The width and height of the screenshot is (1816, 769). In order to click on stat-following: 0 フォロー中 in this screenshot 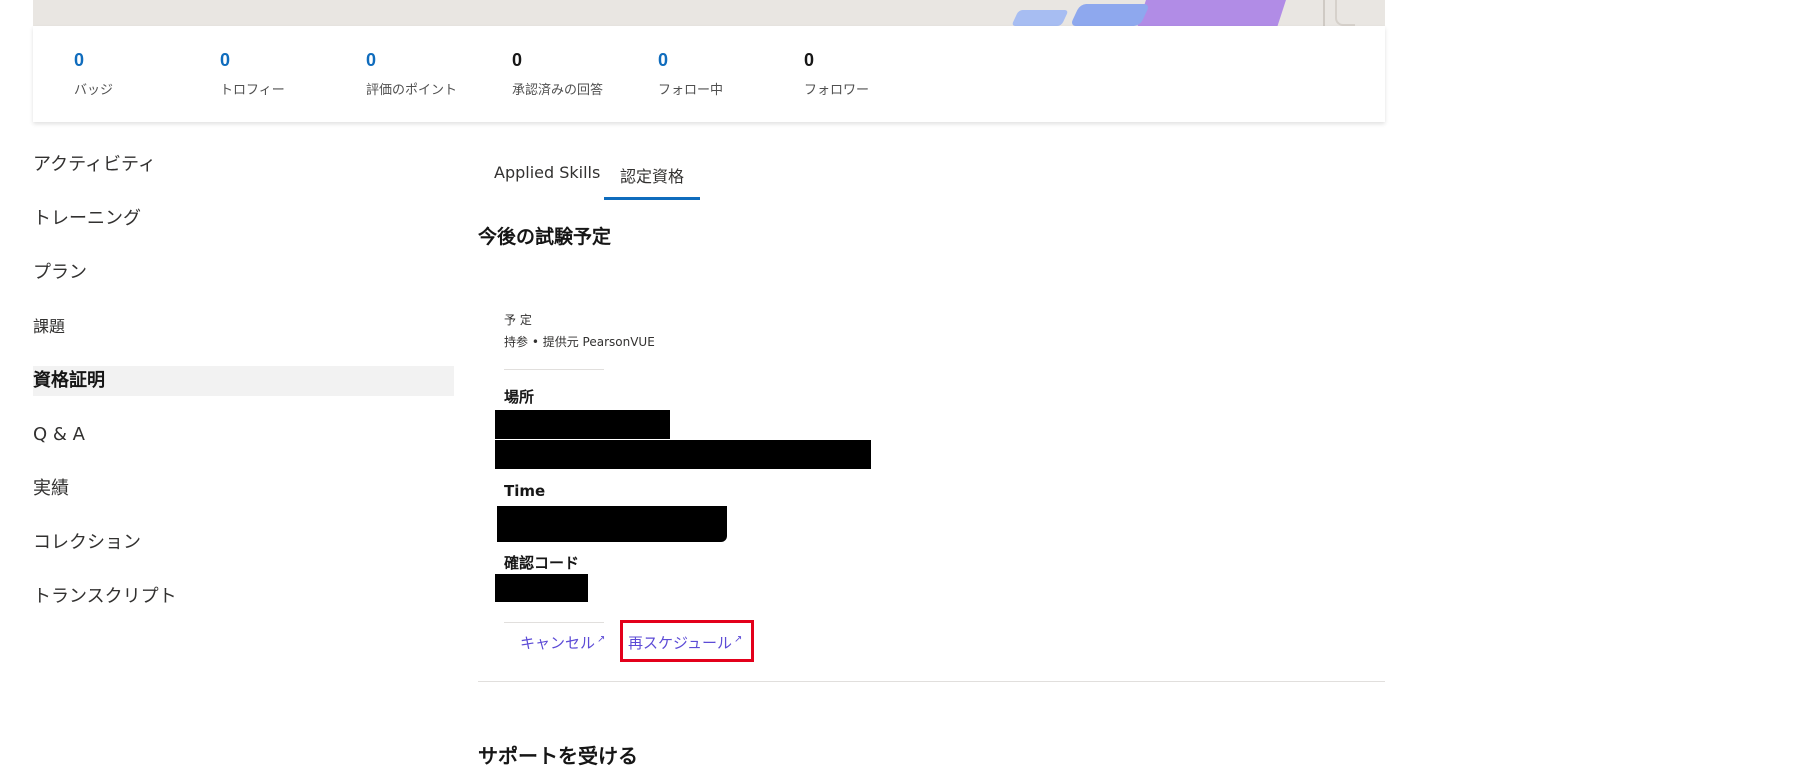, I will do `click(728, 74)`.